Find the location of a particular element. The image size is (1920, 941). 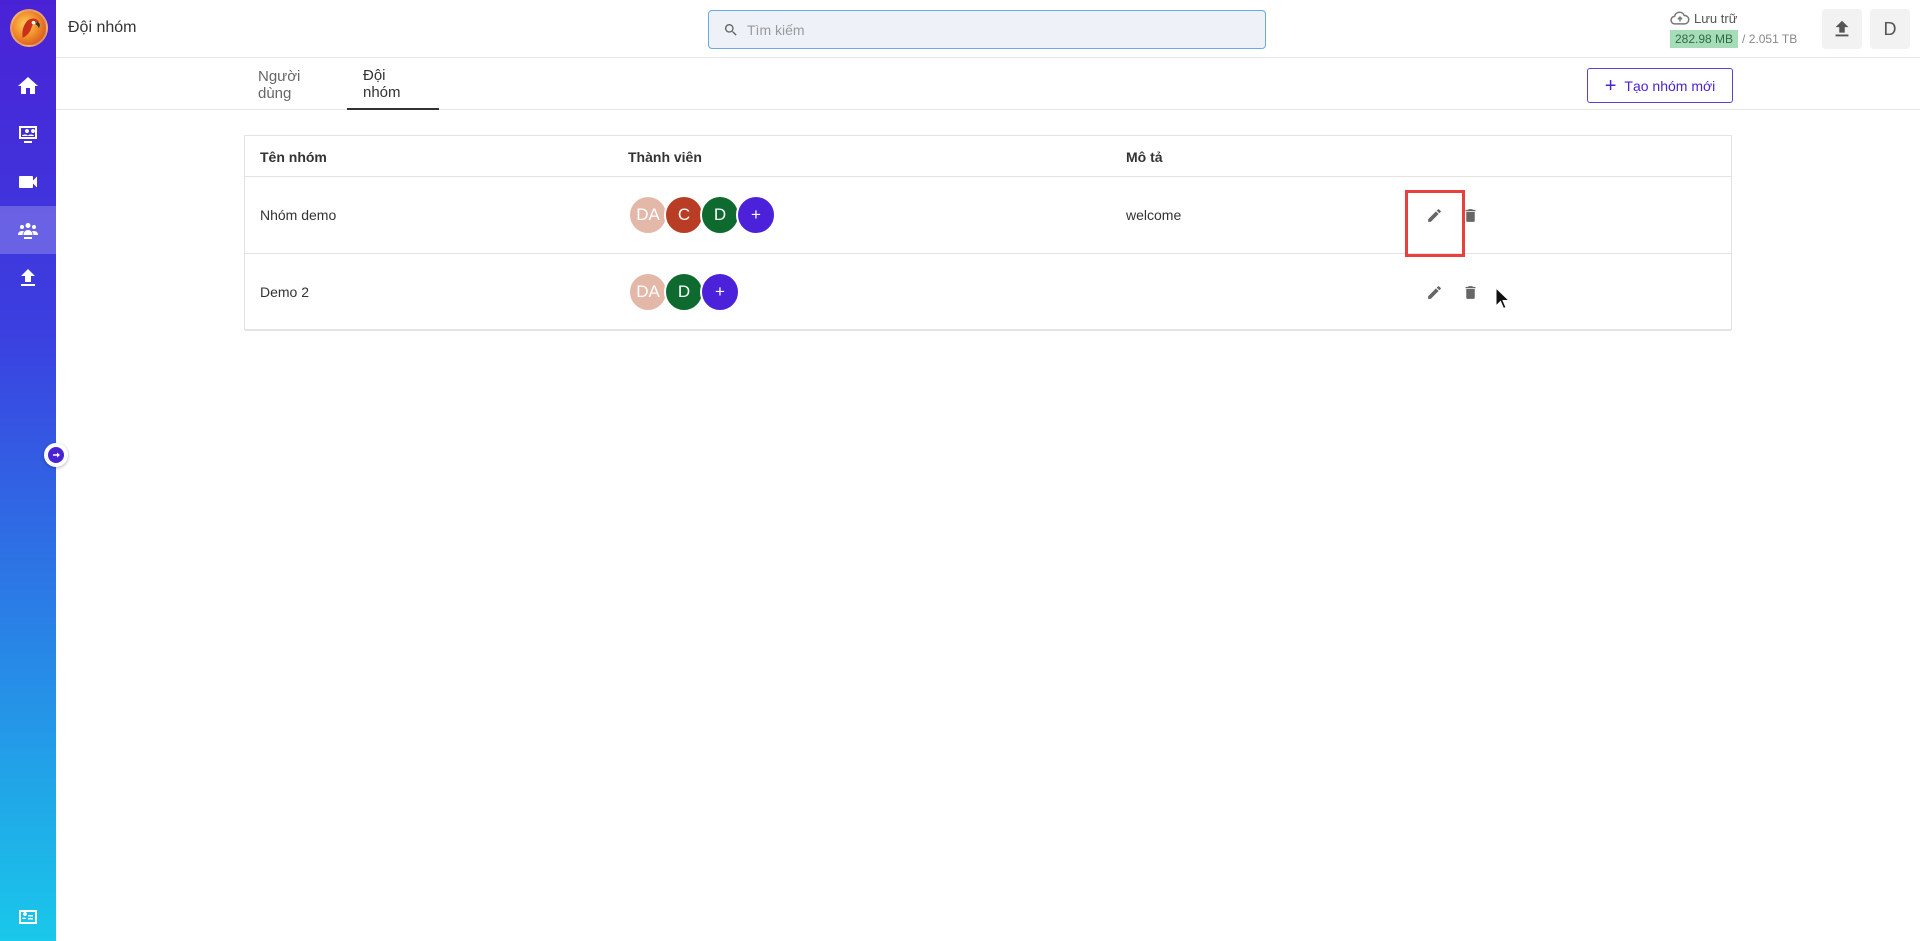

mouse-cursor-icon is located at coordinates (1503, 298).